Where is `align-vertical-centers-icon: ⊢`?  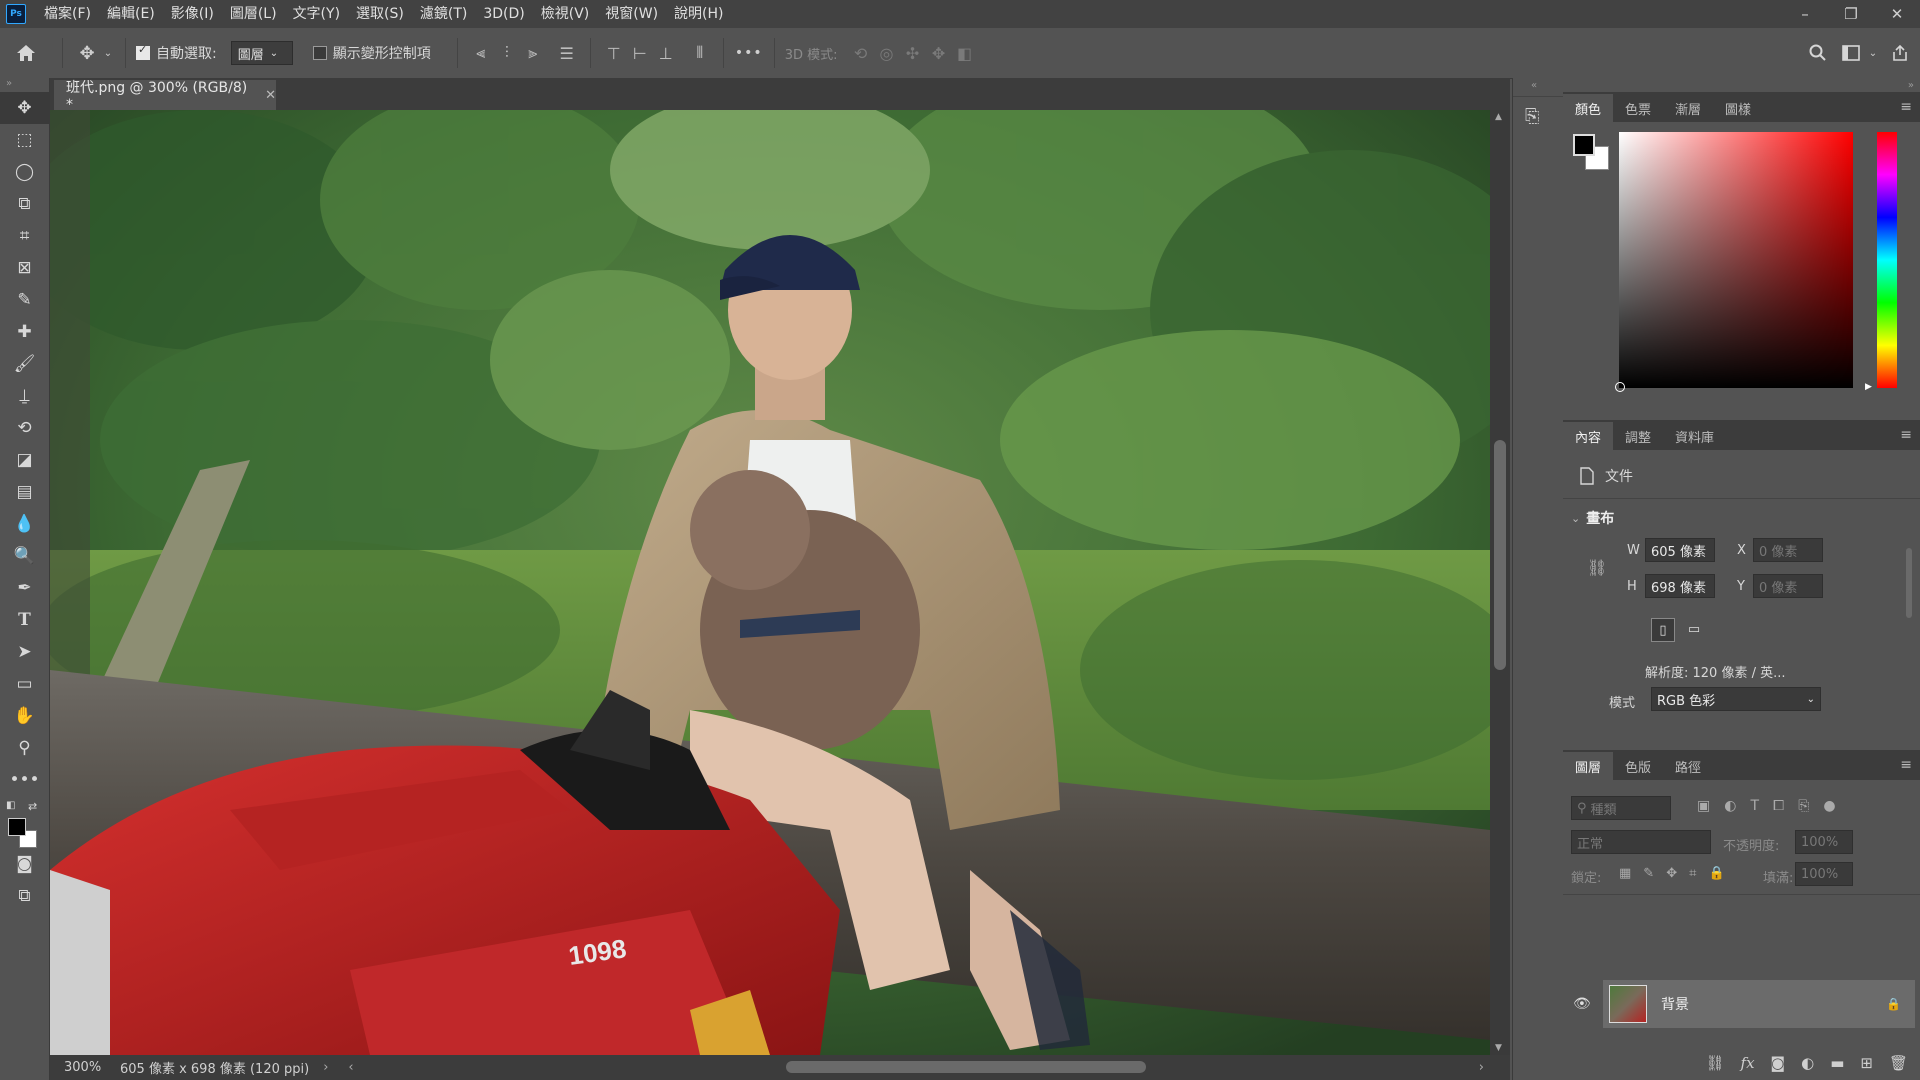
align-vertical-centers-icon: ⊢ is located at coordinates (640, 53).